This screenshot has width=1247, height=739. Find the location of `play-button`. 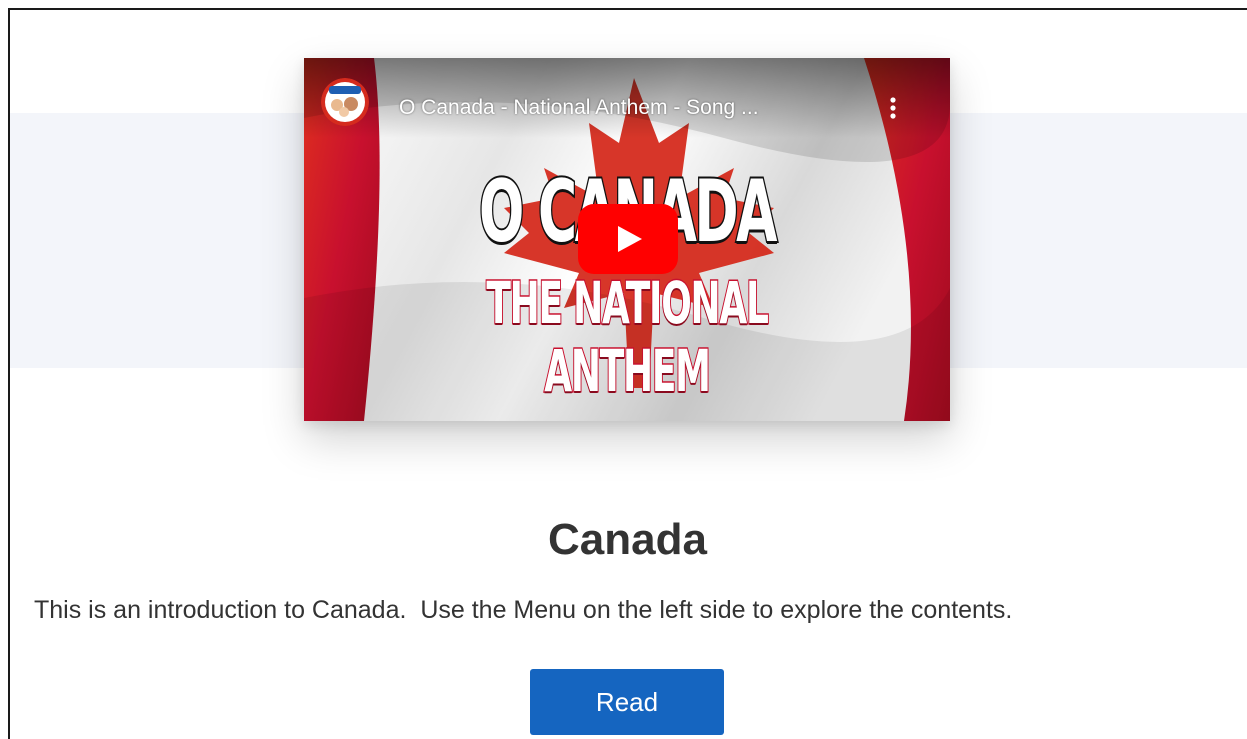

play-button is located at coordinates (628, 239).